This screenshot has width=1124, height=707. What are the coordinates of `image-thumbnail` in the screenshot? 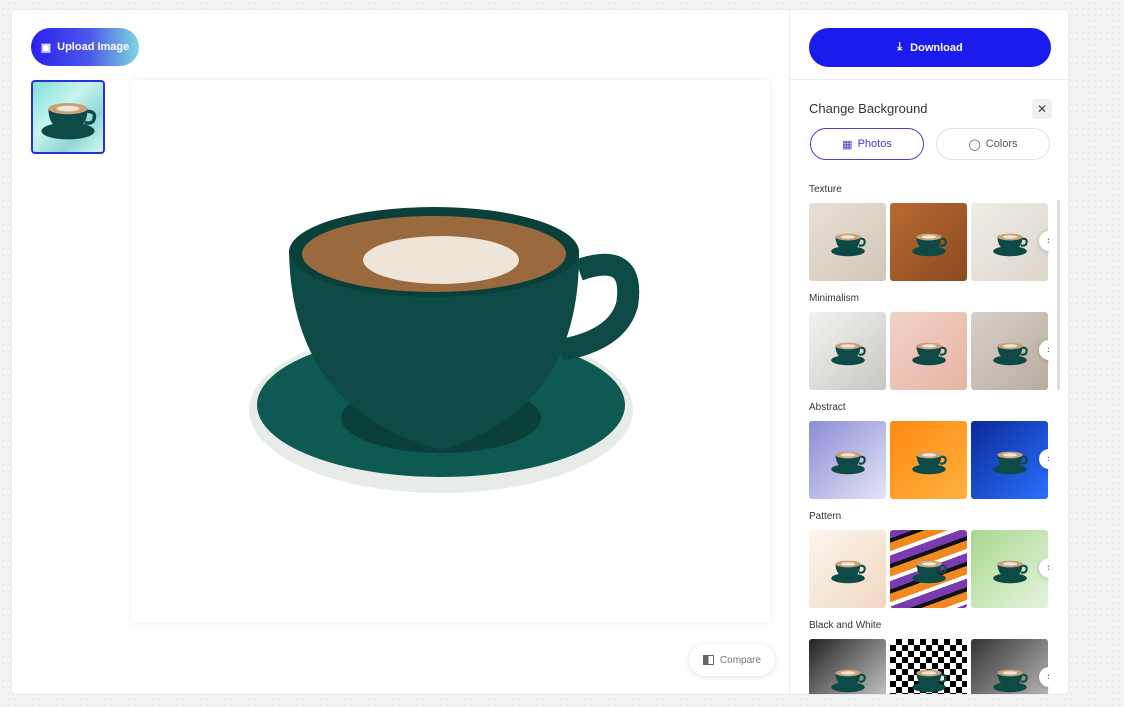 It's located at (68, 117).